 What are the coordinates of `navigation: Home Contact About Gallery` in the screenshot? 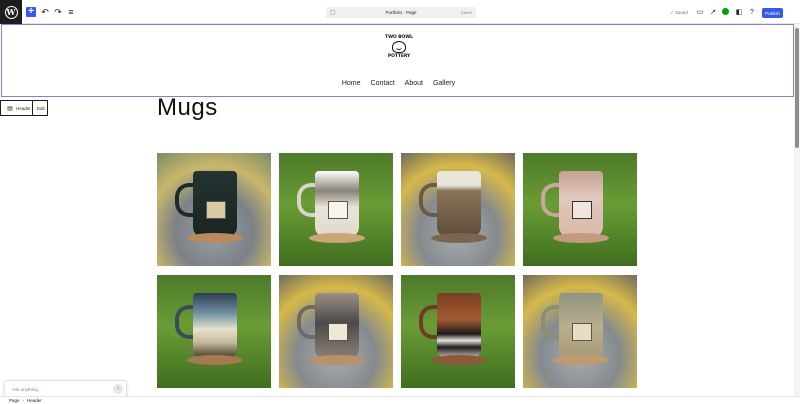 It's located at (398, 83).